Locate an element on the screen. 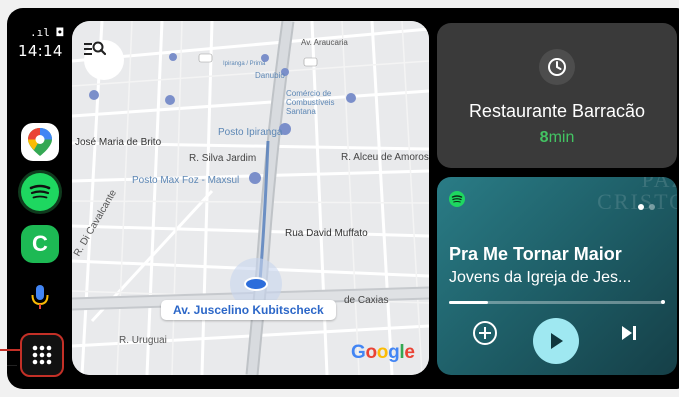 This screenshot has width=679, height=397. clock-time: 14:14 is located at coordinates (40, 51).